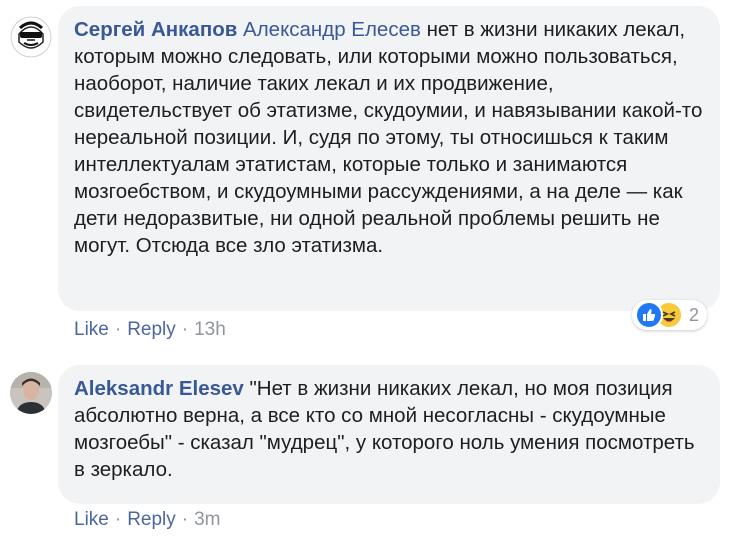 Image resolution: width=732 pixels, height=538 pixels. Describe the element at coordinates (159, 388) in the screenshot. I see `comment-author: Aleksandr Elesev` at that location.